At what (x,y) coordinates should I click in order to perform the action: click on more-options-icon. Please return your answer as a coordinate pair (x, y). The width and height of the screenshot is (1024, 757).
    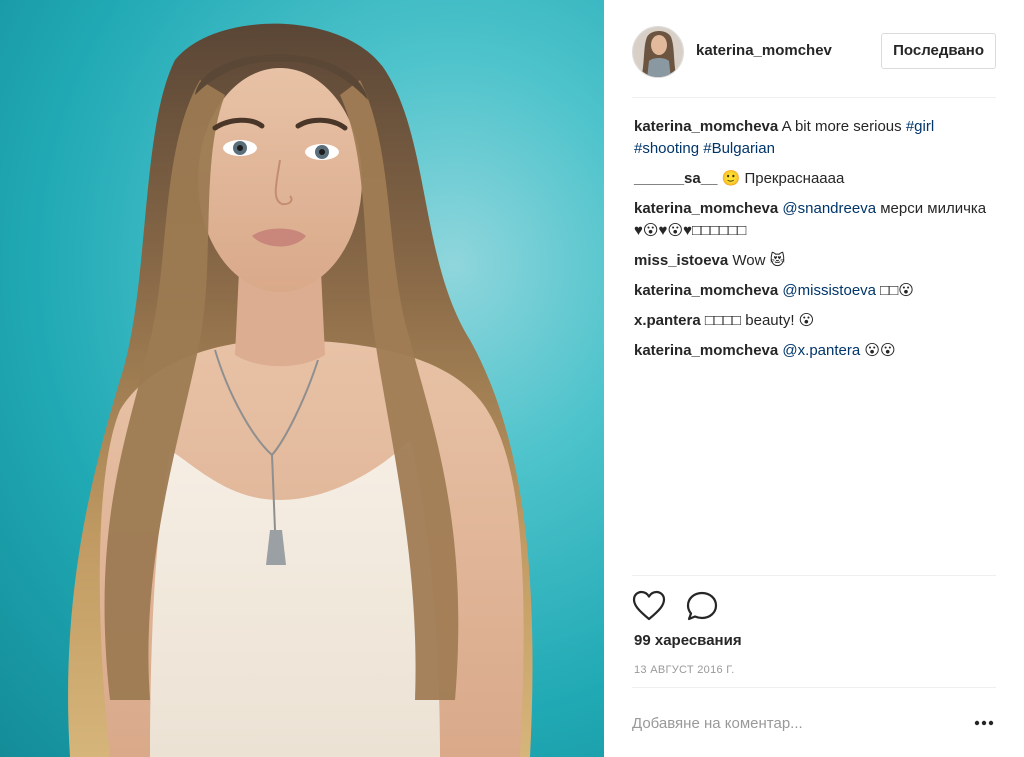
    Looking at the image, I should click on (984, 723).